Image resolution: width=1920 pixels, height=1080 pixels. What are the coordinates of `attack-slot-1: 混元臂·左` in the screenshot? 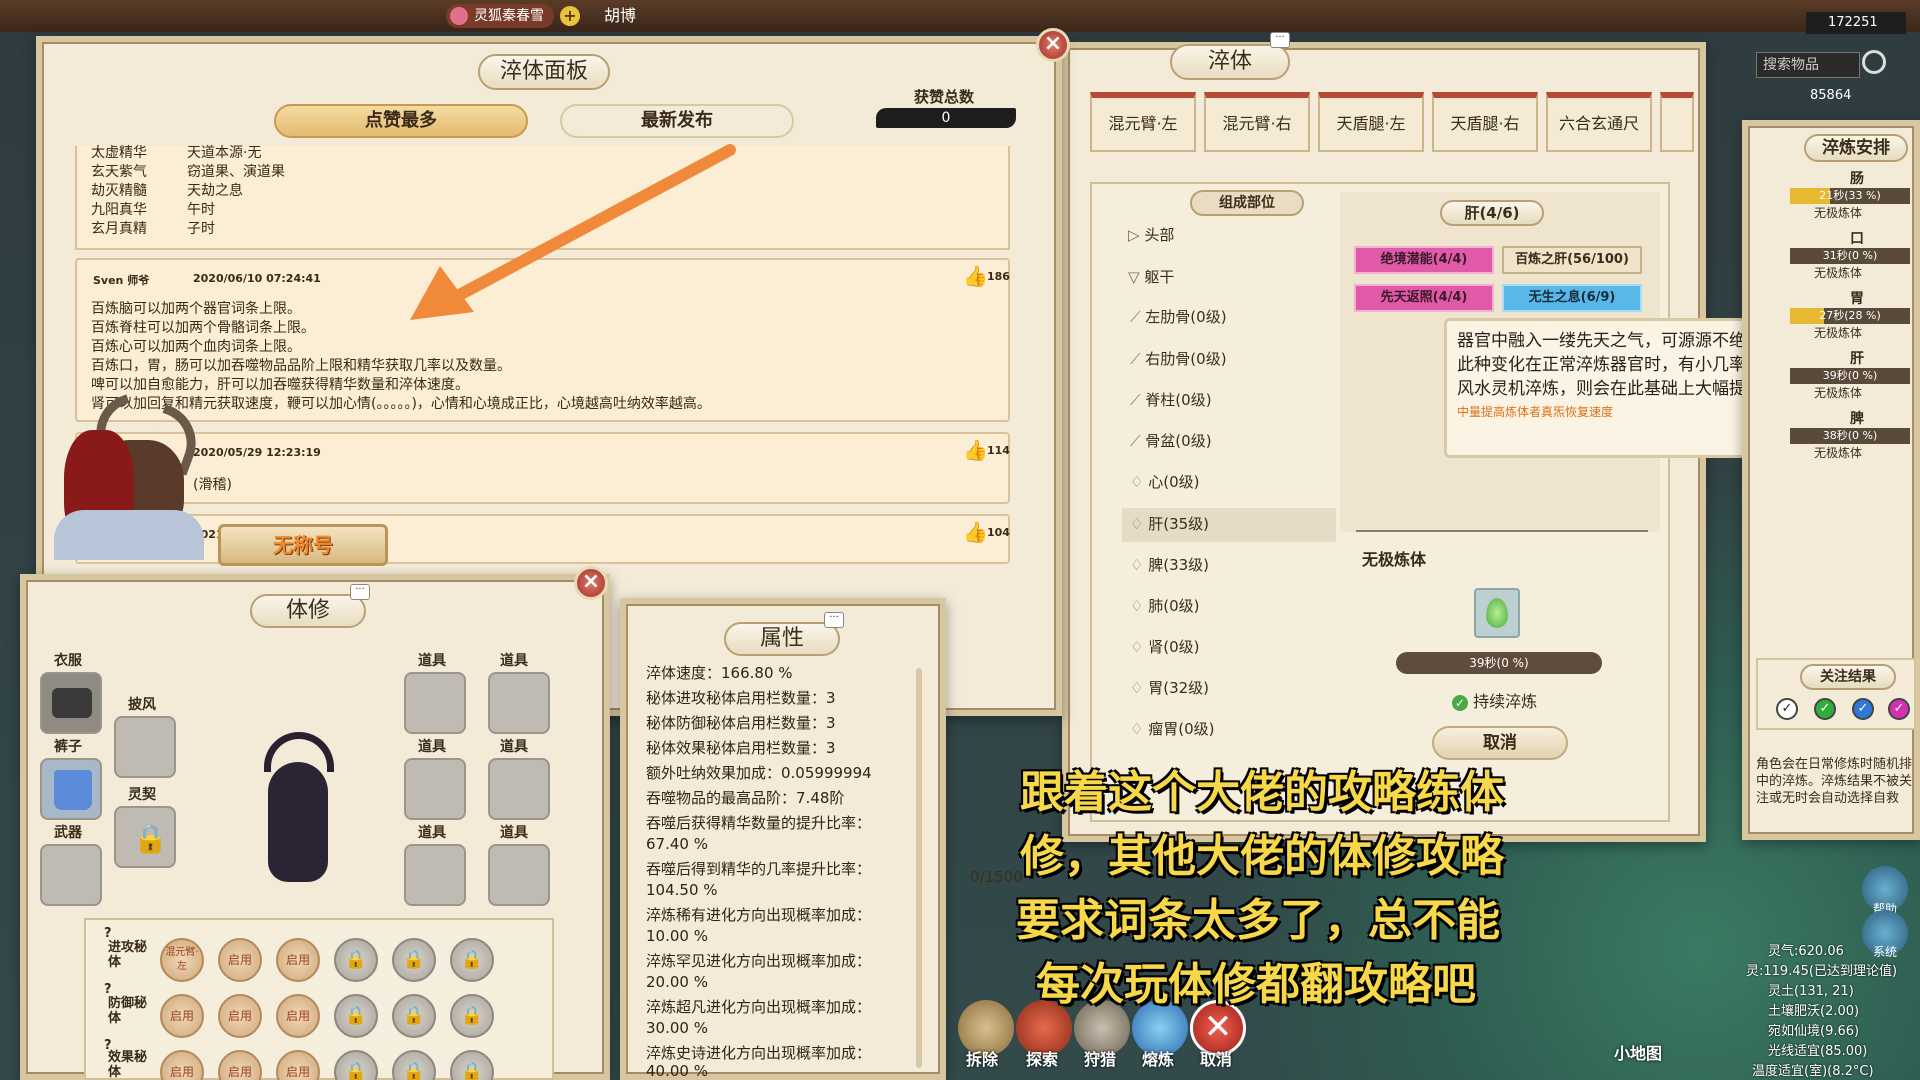 It's located at (182, 960).